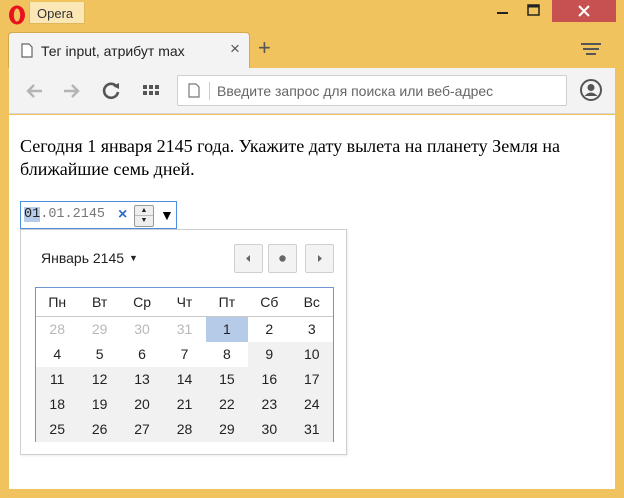  I want to click on weekday-label: Вт, so click(99, 302).